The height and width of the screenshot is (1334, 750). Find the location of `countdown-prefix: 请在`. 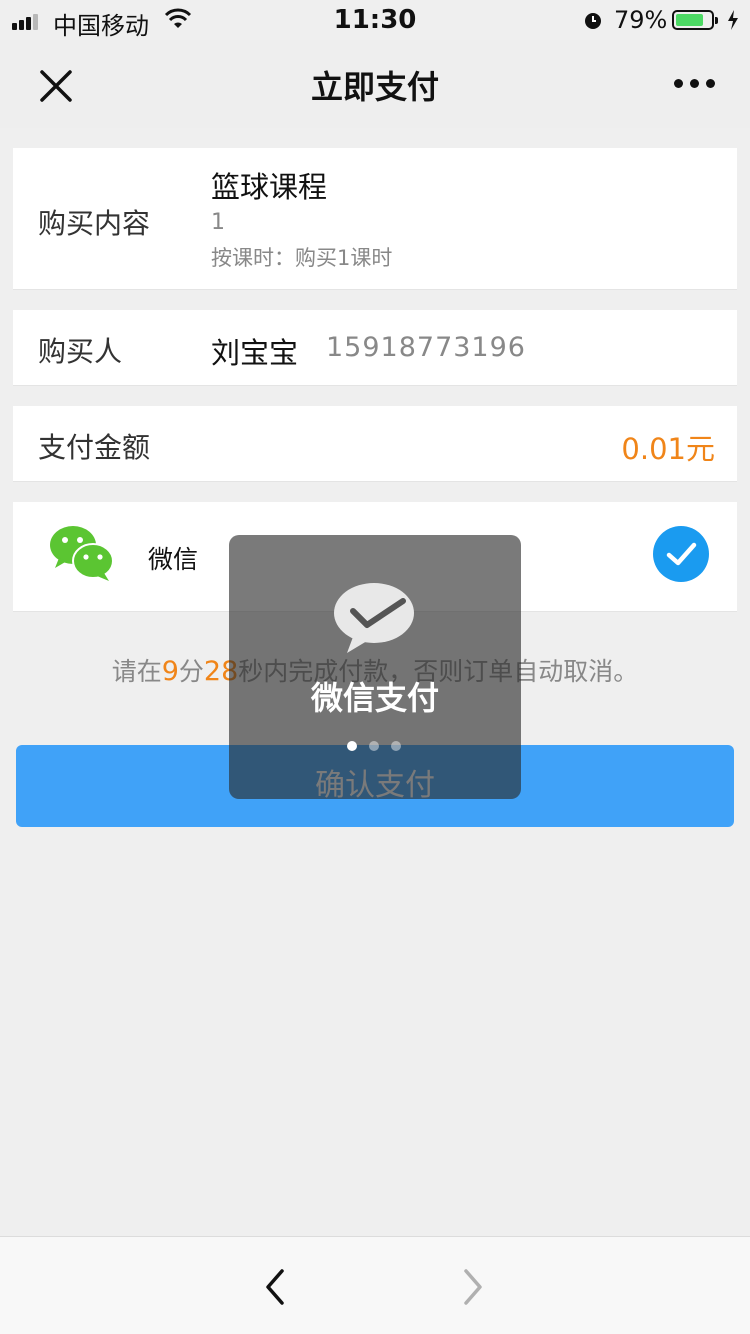

countdown-prefix: 请在 is located at coordinates (136, 671).